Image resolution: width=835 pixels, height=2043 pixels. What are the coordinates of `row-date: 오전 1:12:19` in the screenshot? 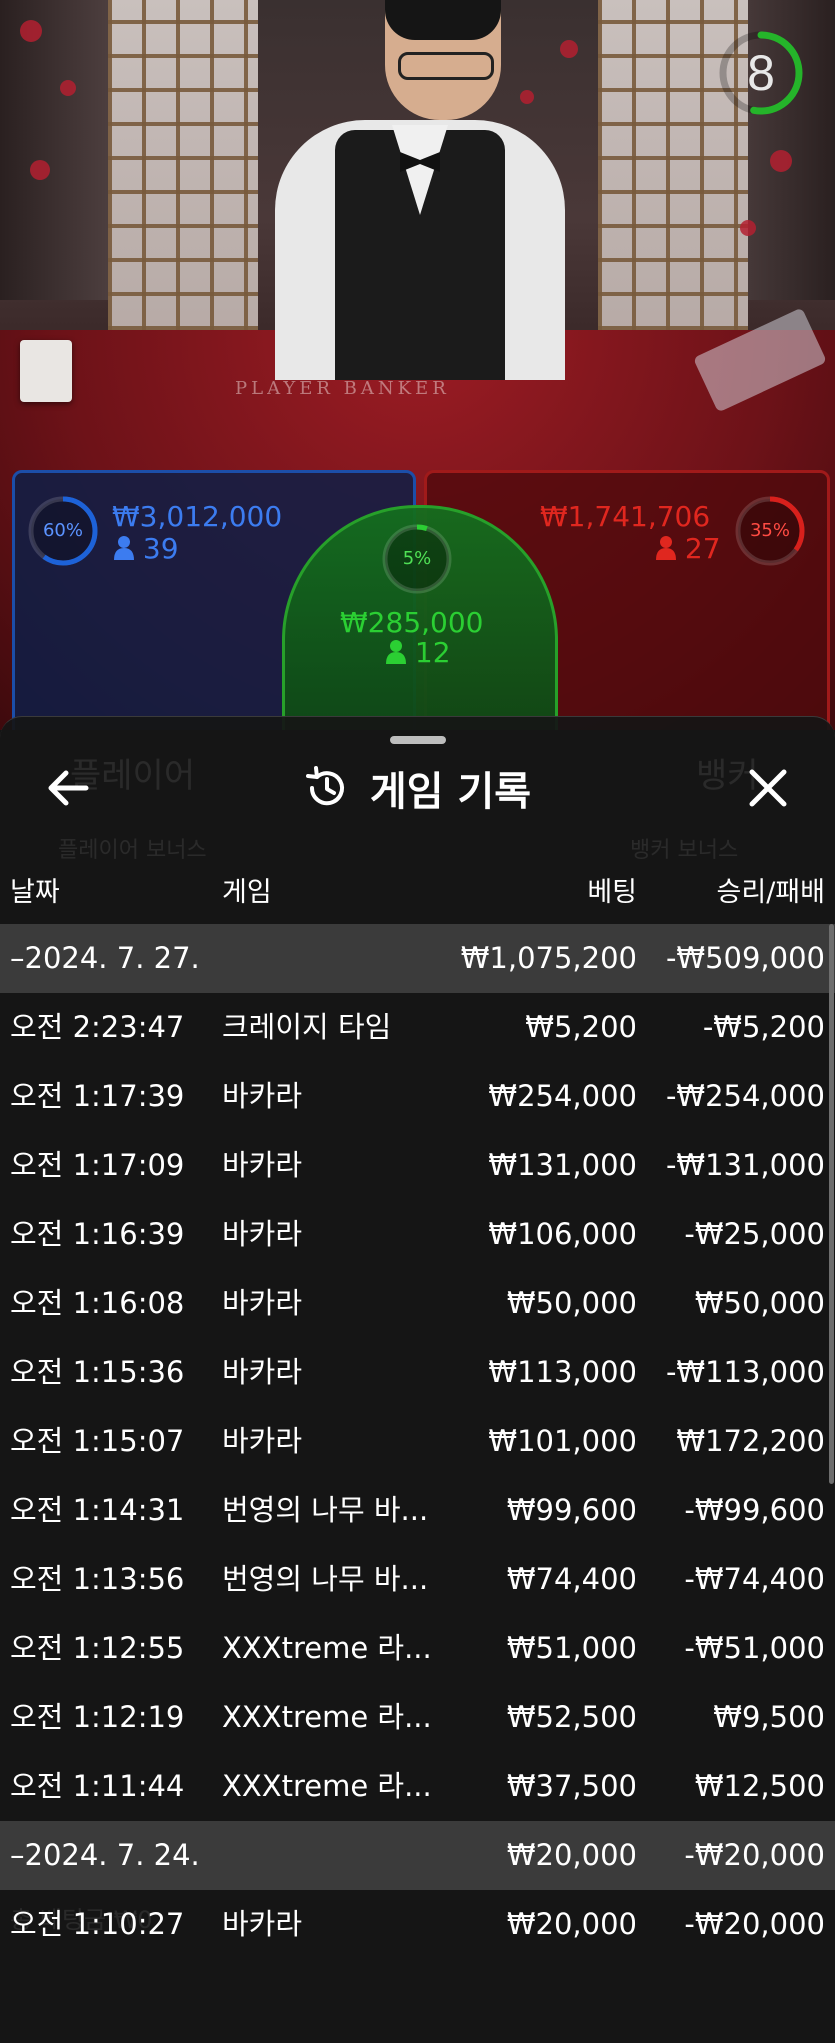 It's located at (97, 1717).